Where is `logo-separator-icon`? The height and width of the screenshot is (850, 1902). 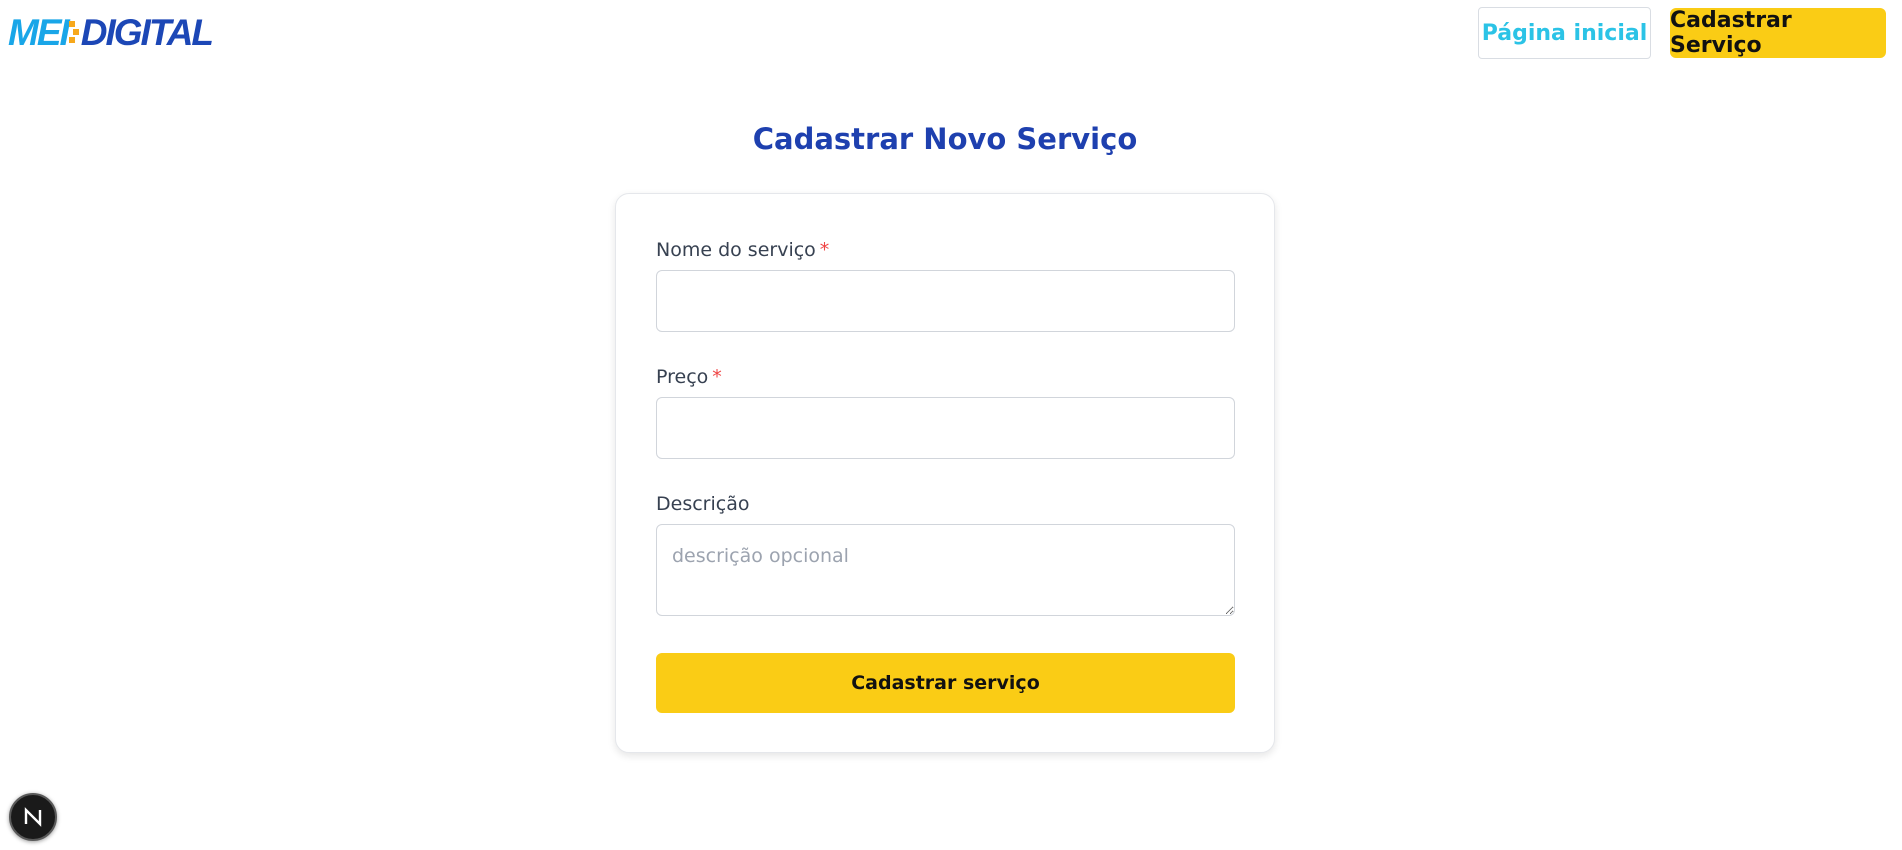 logo-separator-icon is located at coordinates (73, 32).